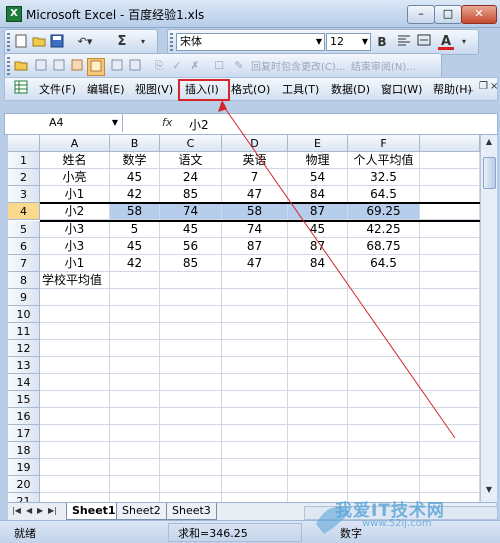  I want to click on highlighted-tool-icon, so click(96, 67).